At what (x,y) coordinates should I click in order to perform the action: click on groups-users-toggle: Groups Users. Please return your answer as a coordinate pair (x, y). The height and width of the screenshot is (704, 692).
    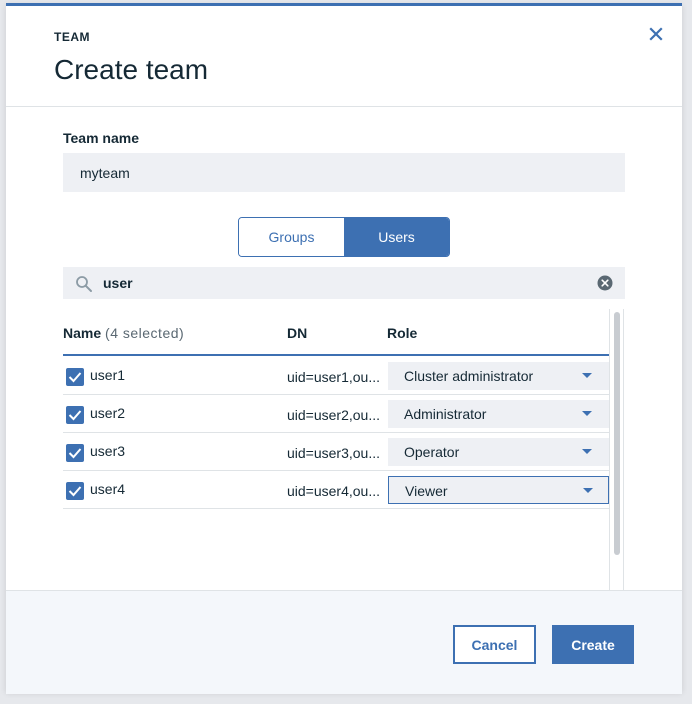
    Looking at the image, I should click on (344, 237).